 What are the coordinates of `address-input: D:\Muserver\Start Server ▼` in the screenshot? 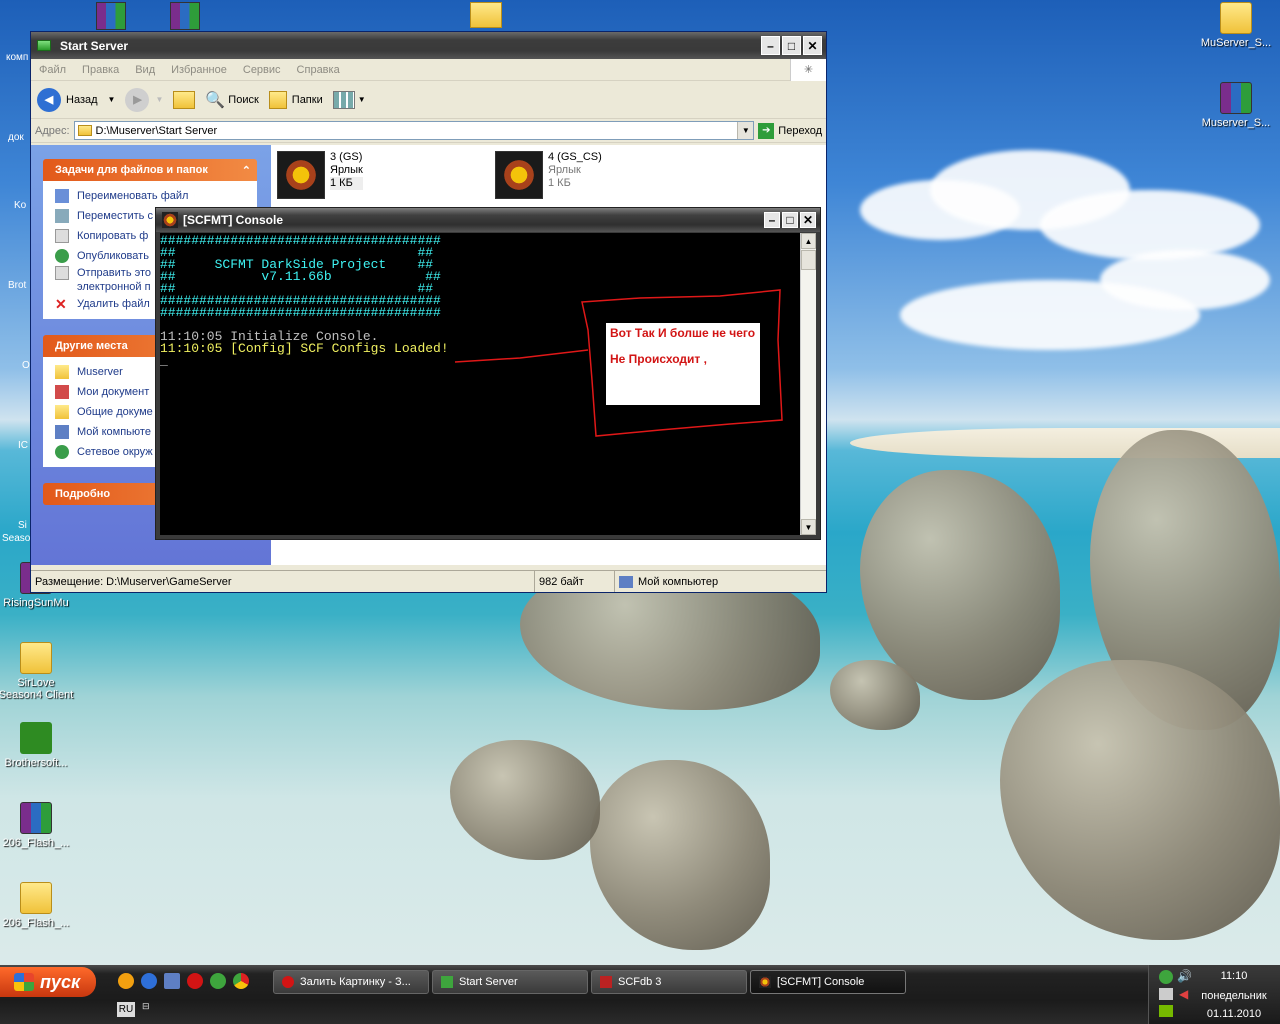 It's located at (414, 130).